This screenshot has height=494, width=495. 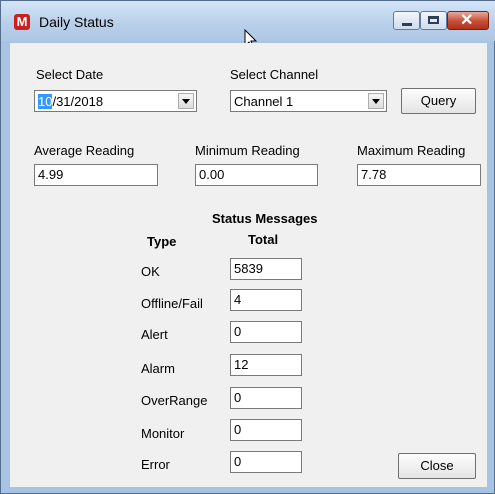 What do you see at coordinates (45, 101) in the screenshot?
I see `date-month-selected: 10` at bounding box center [45, 101].